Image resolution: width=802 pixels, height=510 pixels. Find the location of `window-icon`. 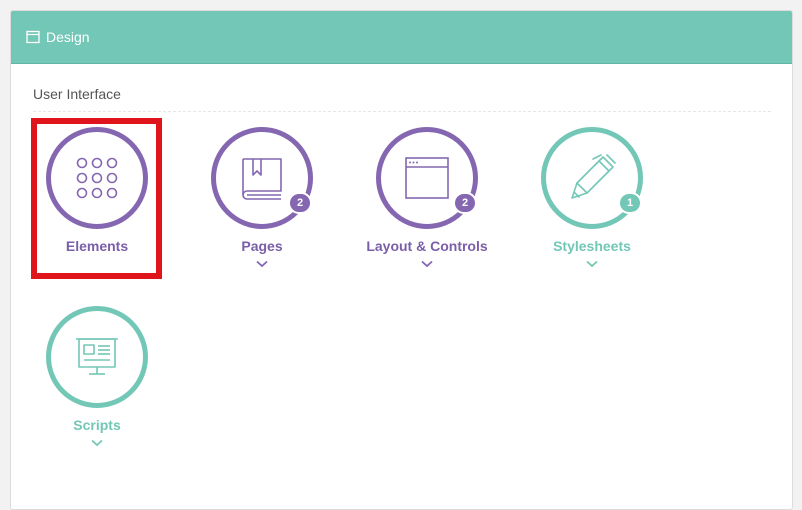

window-icon is located at coordinates (33, 37).